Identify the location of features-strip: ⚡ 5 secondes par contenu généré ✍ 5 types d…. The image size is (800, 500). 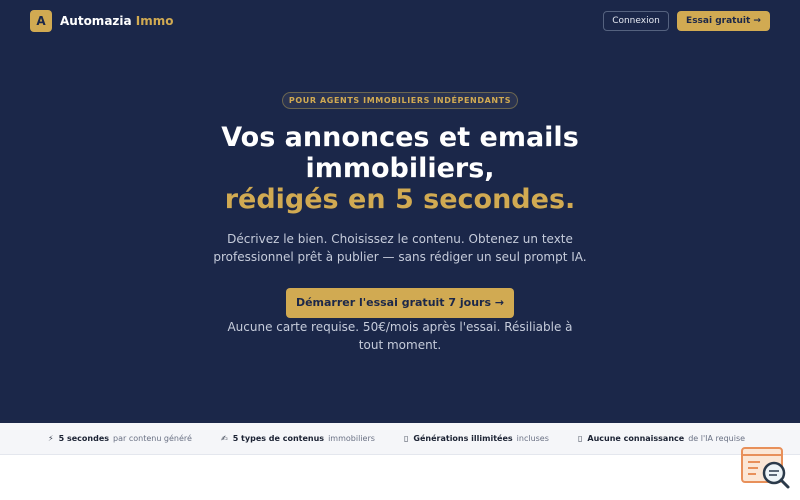
(400, 439).